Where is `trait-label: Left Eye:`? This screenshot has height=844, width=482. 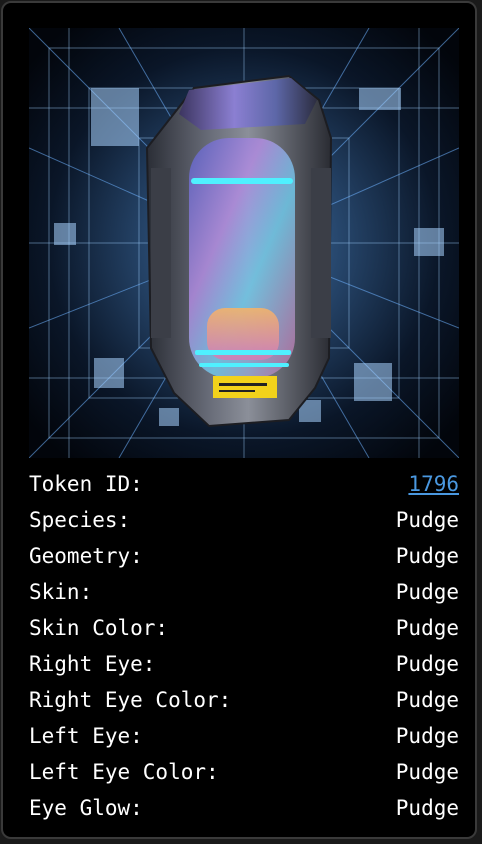
trait-label: Left Eye: is located at coordinates (86, 736).